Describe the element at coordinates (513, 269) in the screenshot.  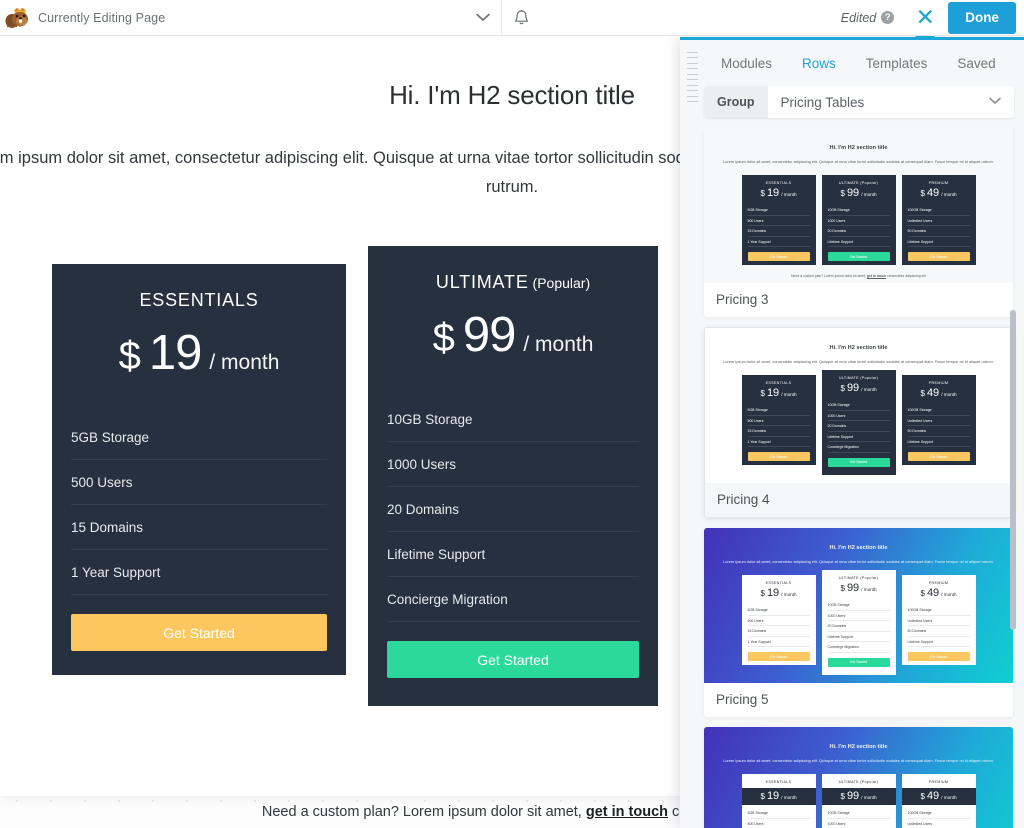
I see `pricing-card-header: ULTIMATE (Popular)` at that location.